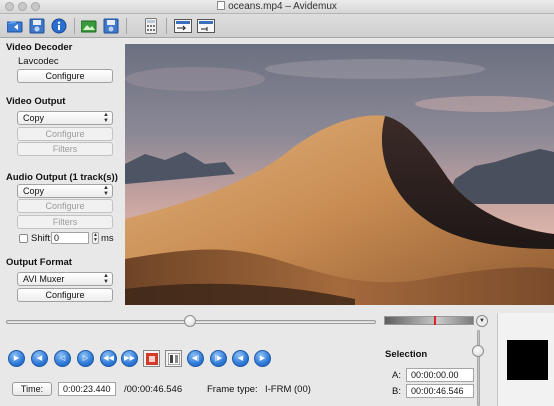  What do you see at coordinates (396, 391) in the screenshot?
I see `selection-b-label: B:` at bounding box center [396, 391].